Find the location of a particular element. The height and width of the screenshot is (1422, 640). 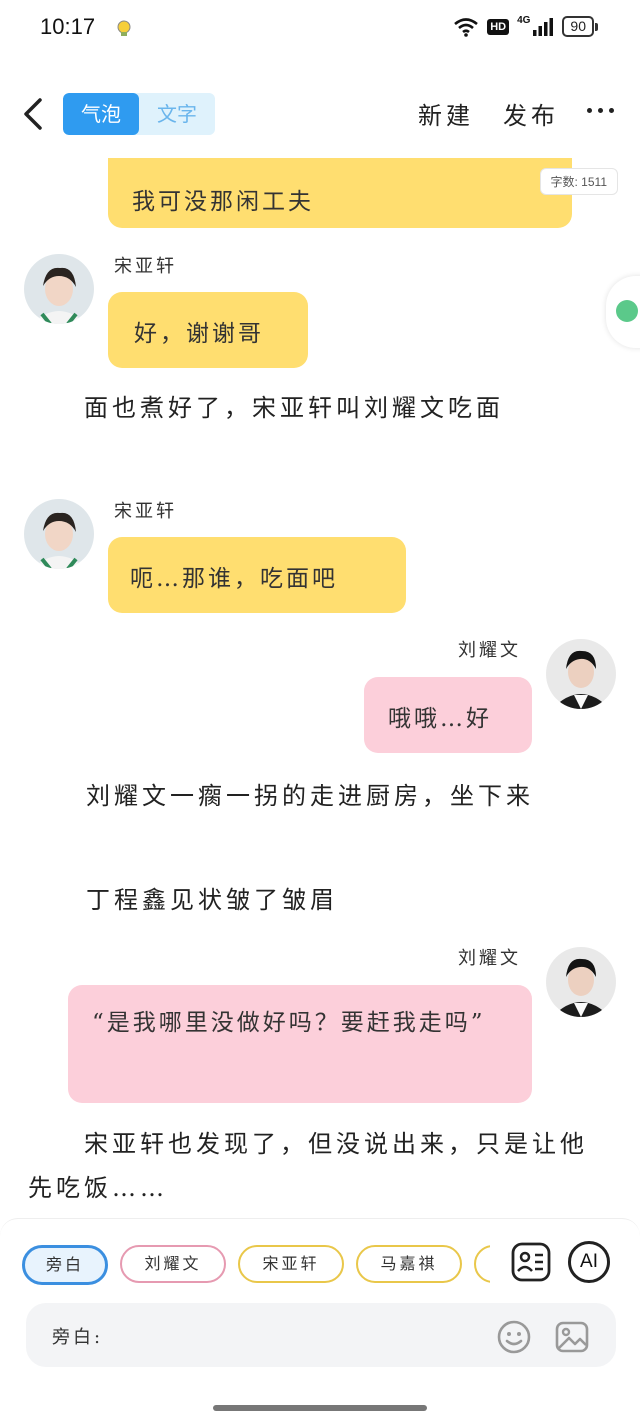

status-icons: HD 4G 90 is located at coordinates (525, 26).